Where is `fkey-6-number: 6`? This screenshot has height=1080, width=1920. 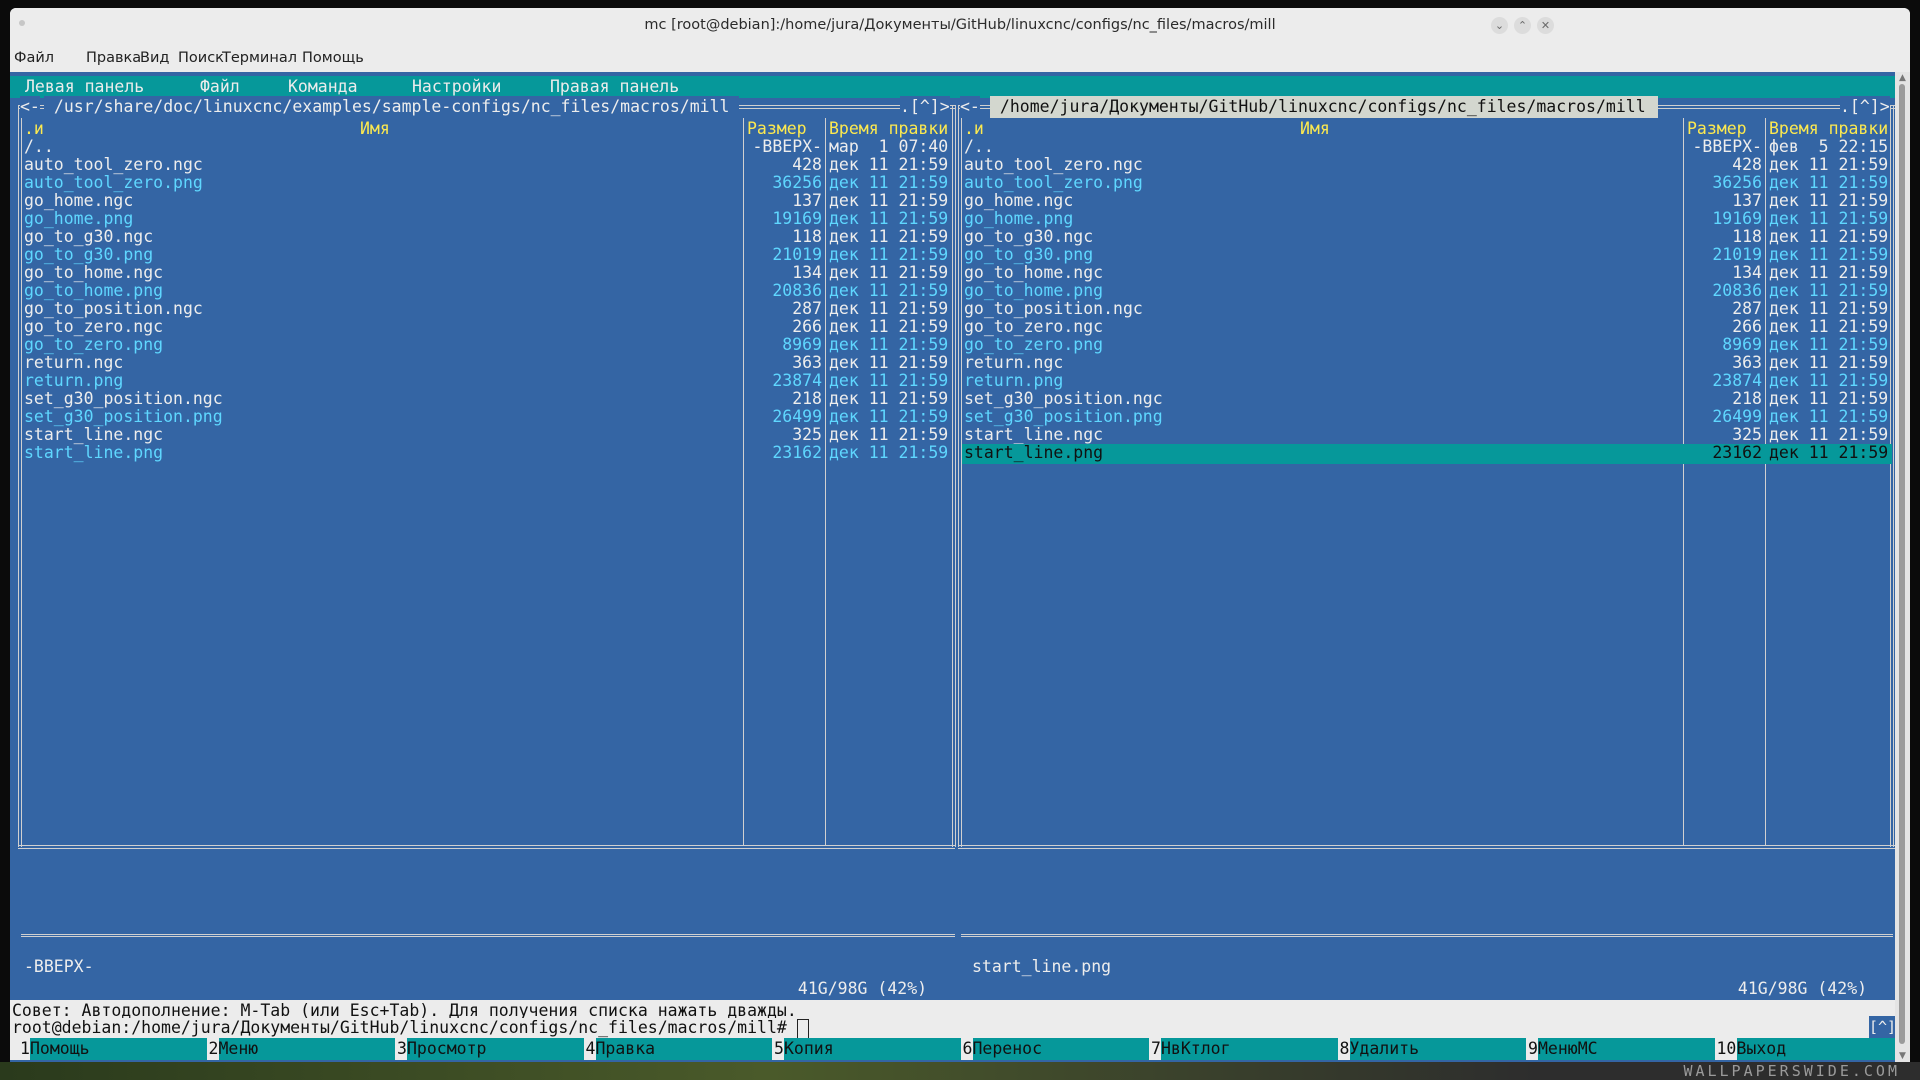 fkey-6-number: 6 is located at coordinates (967, 1049).